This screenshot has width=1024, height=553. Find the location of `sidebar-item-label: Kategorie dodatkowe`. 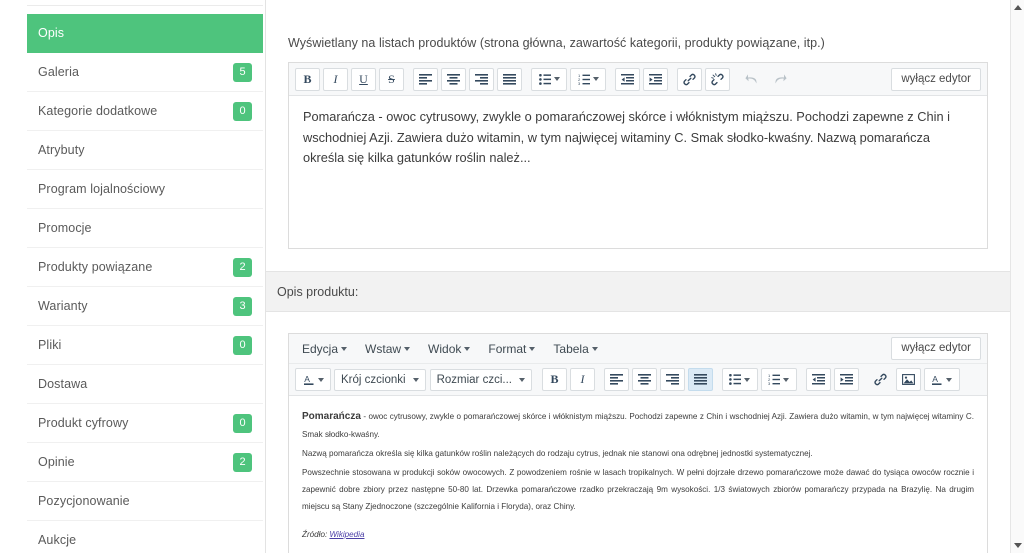

sidebar-item-label: Kategorie dodatkowe is located at coordinates (98, 111).